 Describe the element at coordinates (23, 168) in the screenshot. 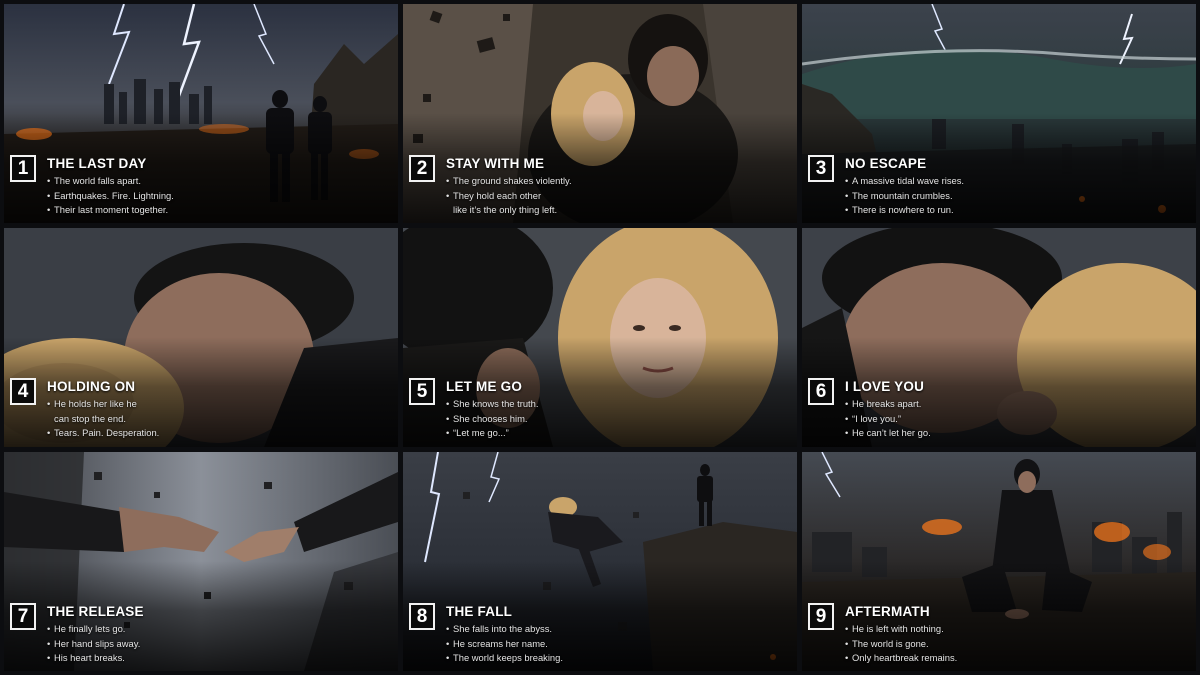

I see `panel-1-number-badge: 1` at that location.